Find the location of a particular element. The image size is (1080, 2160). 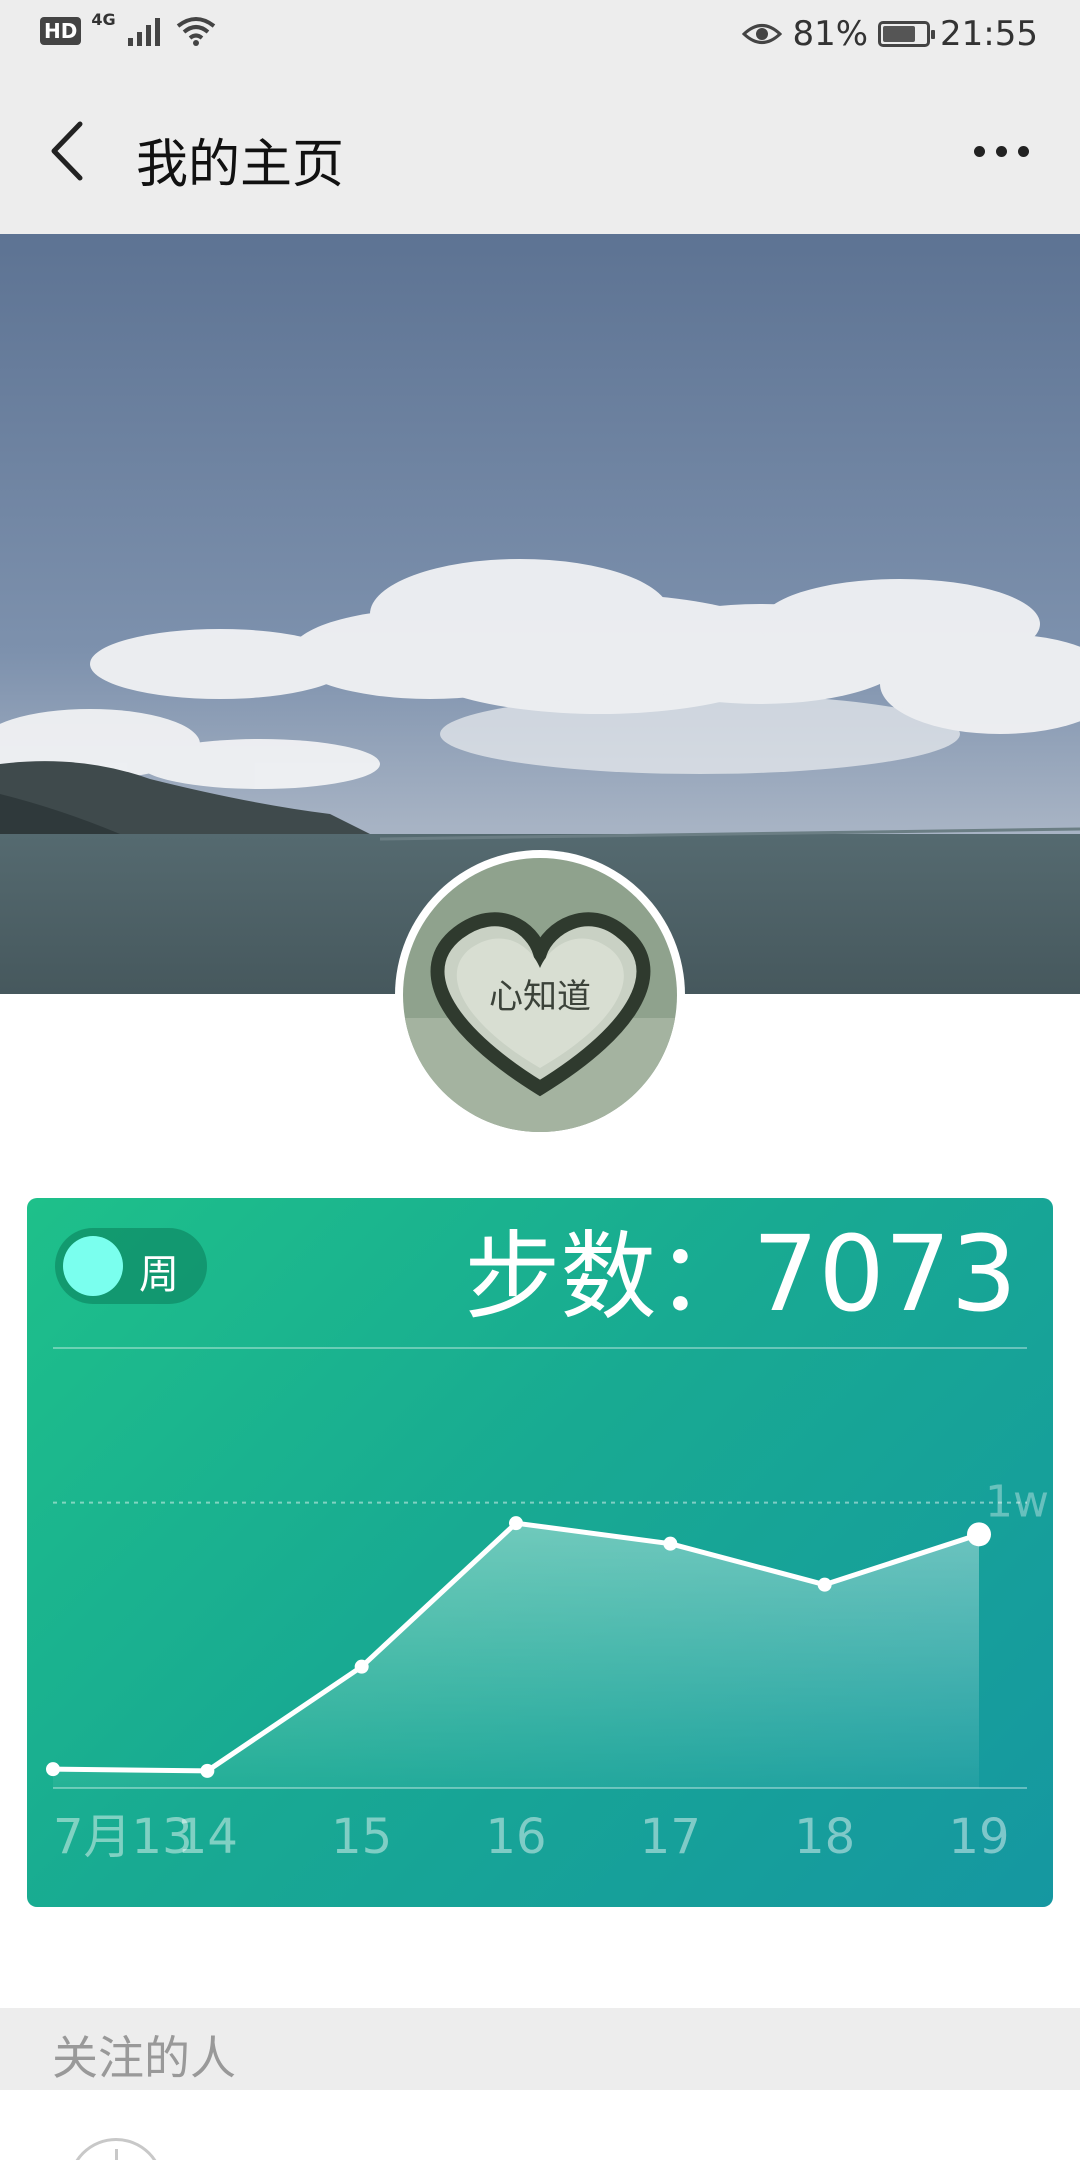

battery-icon is located at coordinates (907, 34).